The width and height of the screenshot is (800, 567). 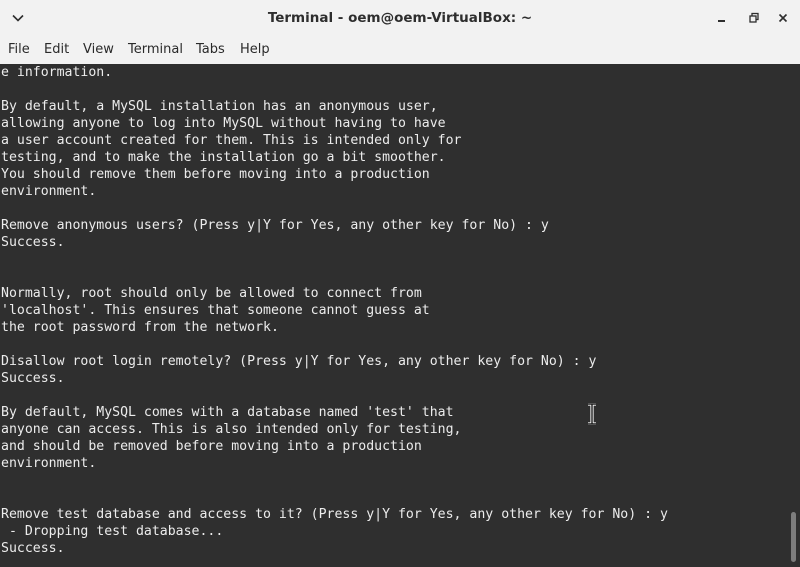 What do you see at coordinates (19, 50) in the screenshot?
I see `menu-file: File` at bounding box center [19, 50].